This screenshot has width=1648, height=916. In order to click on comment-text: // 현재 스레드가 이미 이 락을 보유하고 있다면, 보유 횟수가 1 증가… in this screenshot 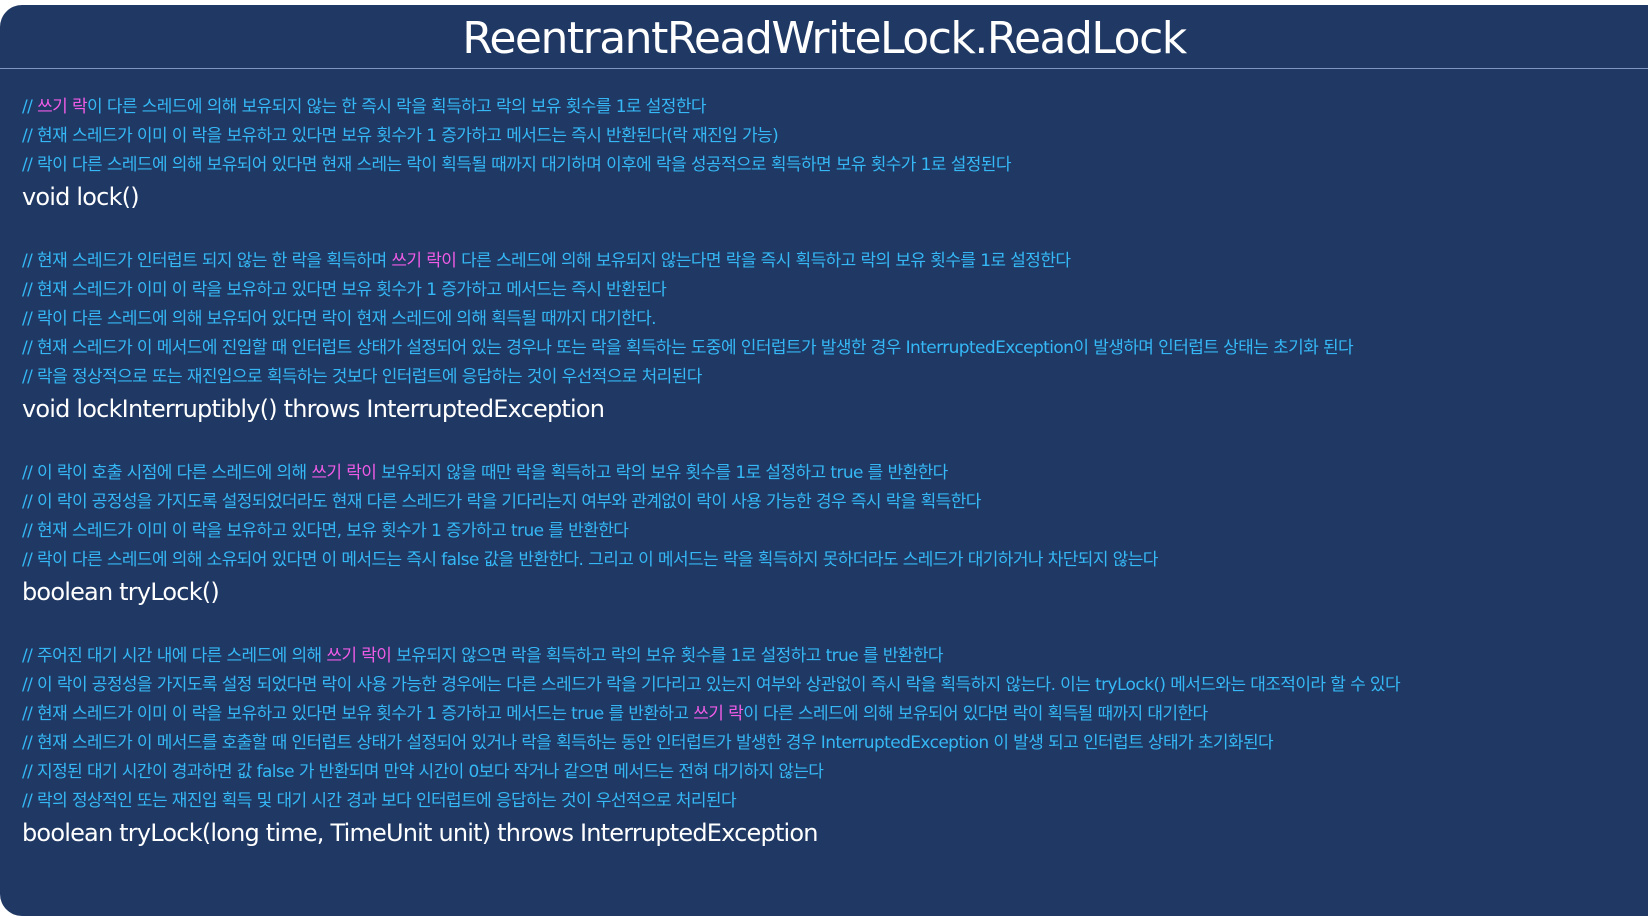, I will do `click(325, 531)`.